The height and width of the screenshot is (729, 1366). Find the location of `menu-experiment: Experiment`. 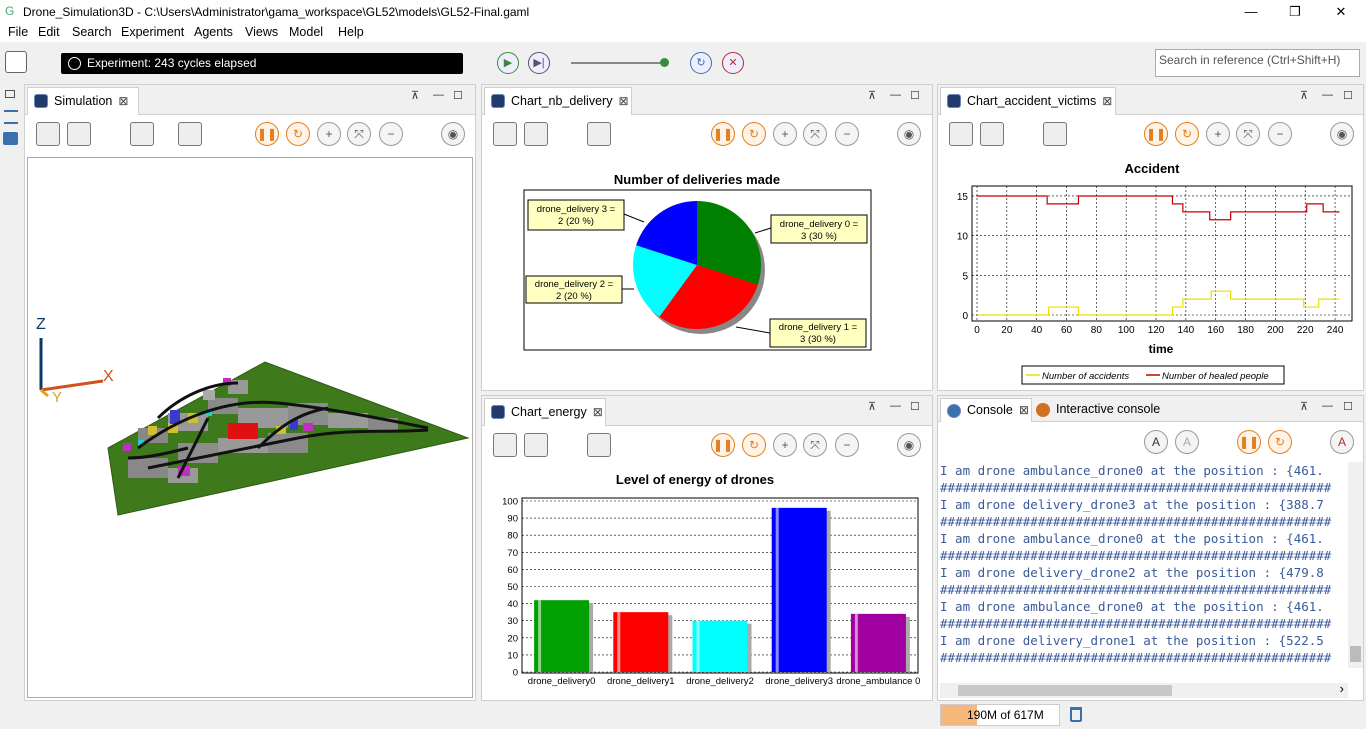

menu-experiment: Experiment is located at coordinates (152, 32).